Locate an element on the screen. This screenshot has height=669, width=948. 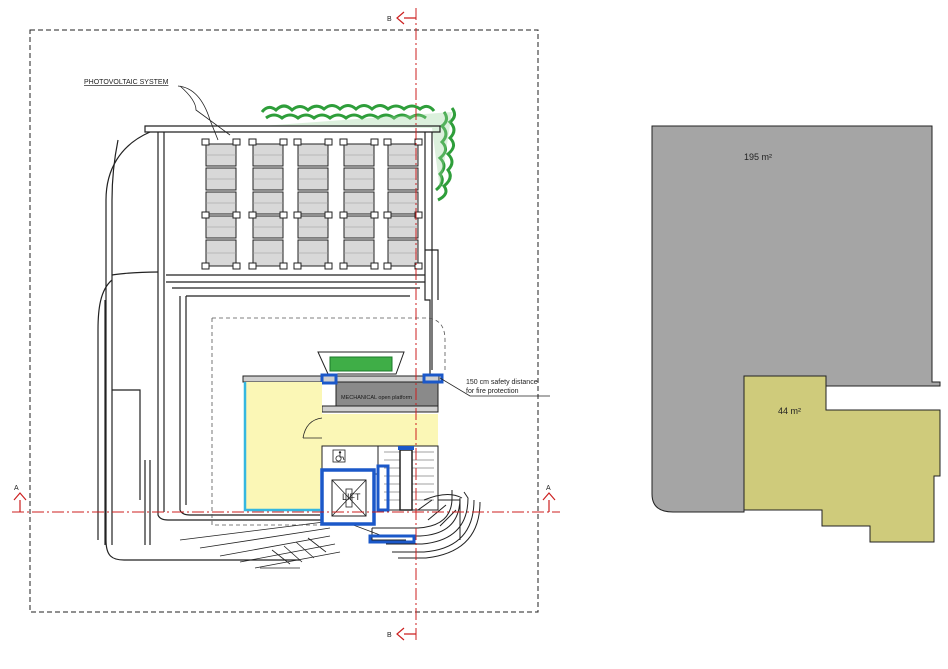
wheelchair-icon is located at coordinates (339, 456).